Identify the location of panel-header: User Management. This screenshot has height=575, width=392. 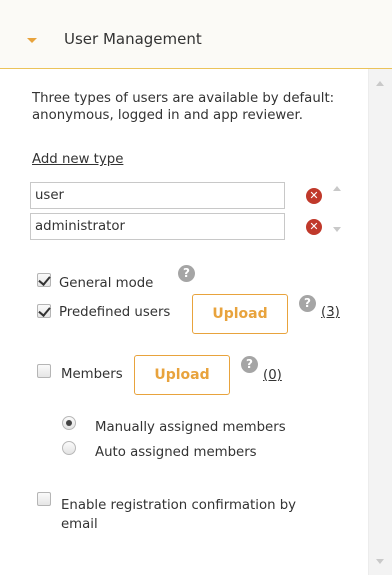
(196, 34).